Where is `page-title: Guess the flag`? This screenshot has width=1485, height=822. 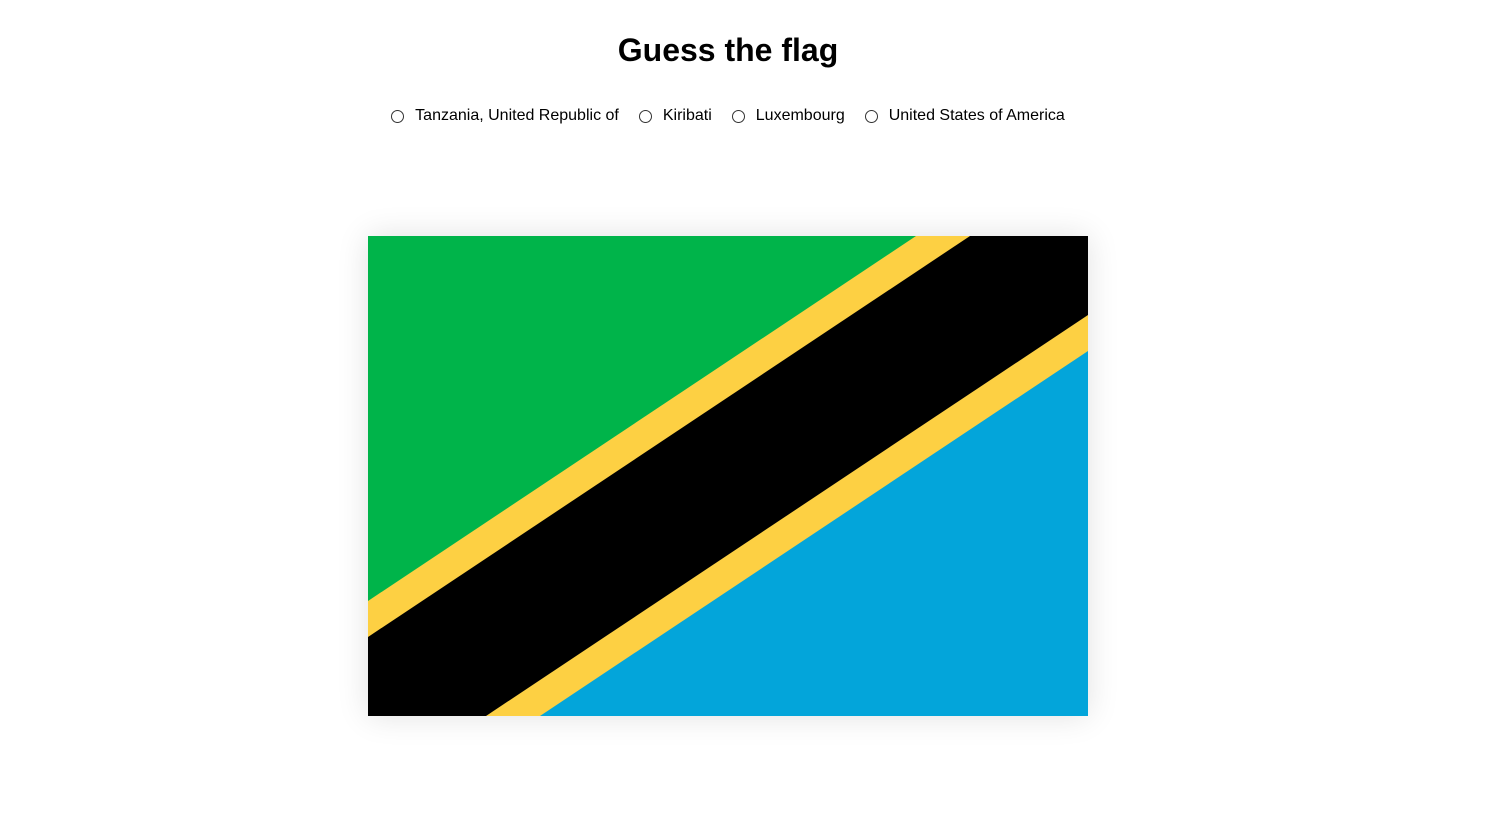 page-title: Guess the flag is located at coordinates (728, 50).